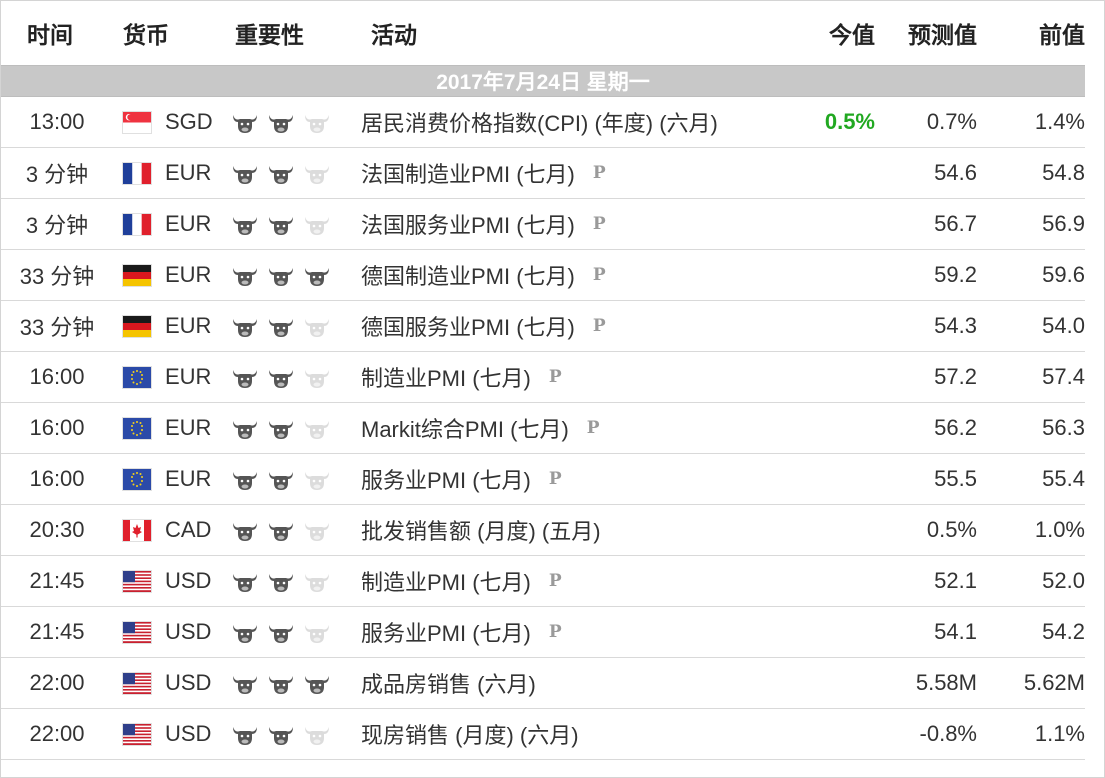 The height and width of the screenshot is (778, 1105). What do you see at coordinates (543, 631) in the screenshot?
I see `event-row: 21:45 USD 服务业PMI (七月) P 54.1 54.2` at bounding box center [543, 631].